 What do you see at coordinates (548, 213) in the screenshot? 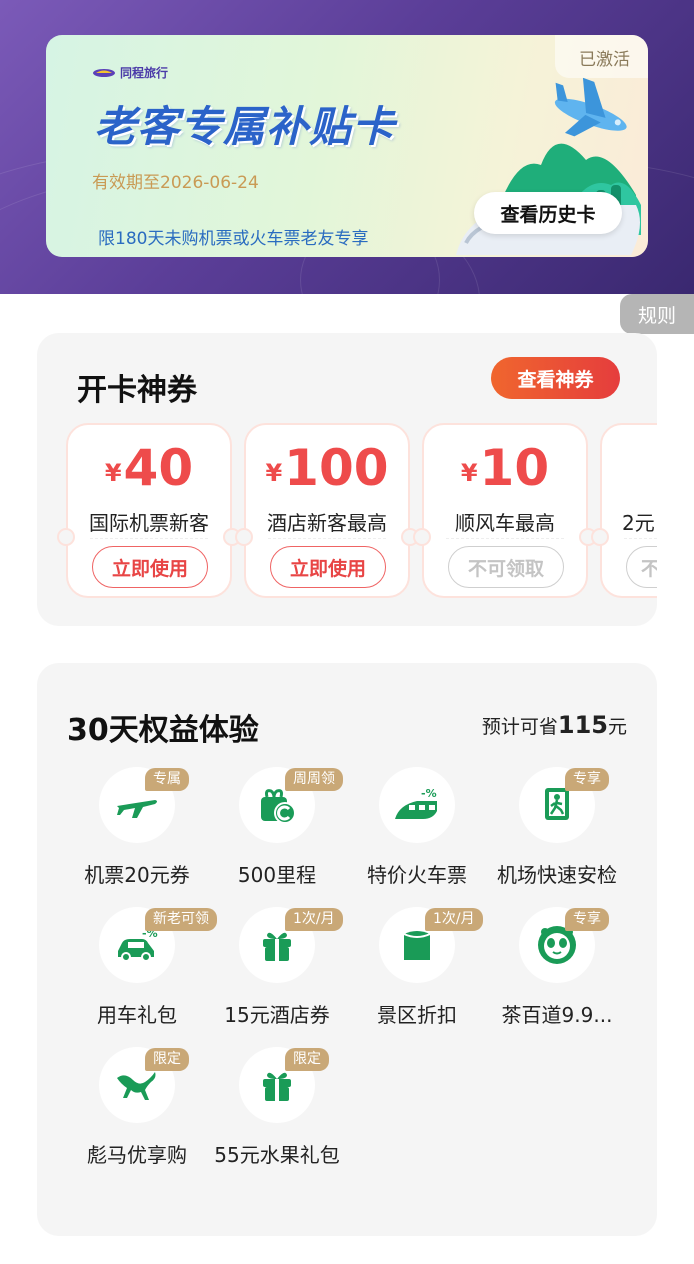
I see `view-history-cards-button: 查看历史卡` at bounding box center [548, 213].